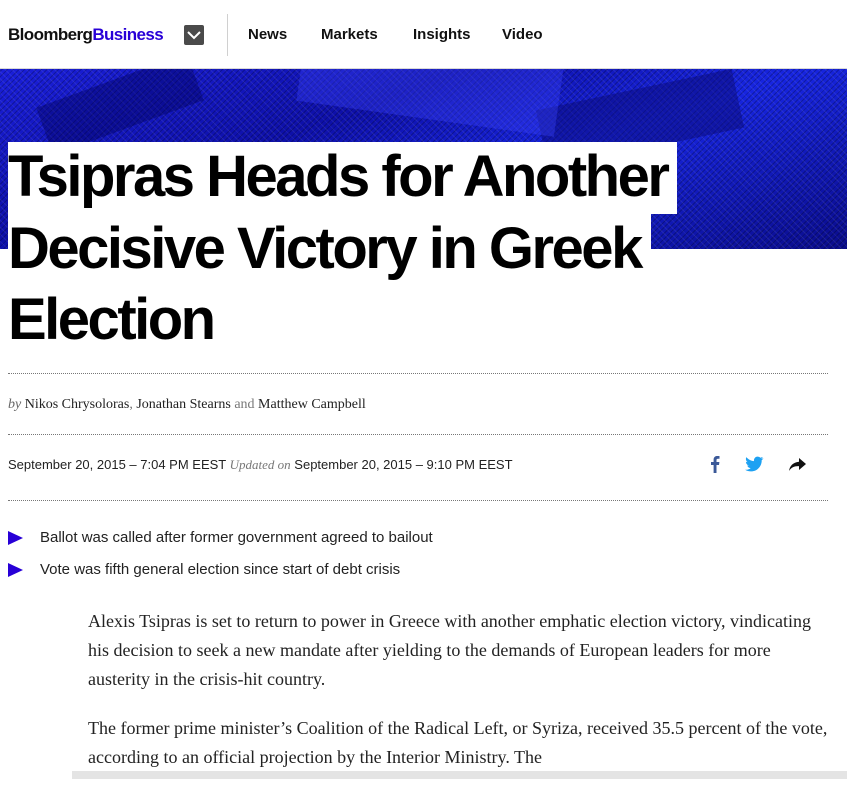 This screenshot has width=847, height=792. Describe the element at coordinates (117, 464) in the screenshot. I see `published-date: September 20, 2015 – 7:04 PM EEST` at that location.